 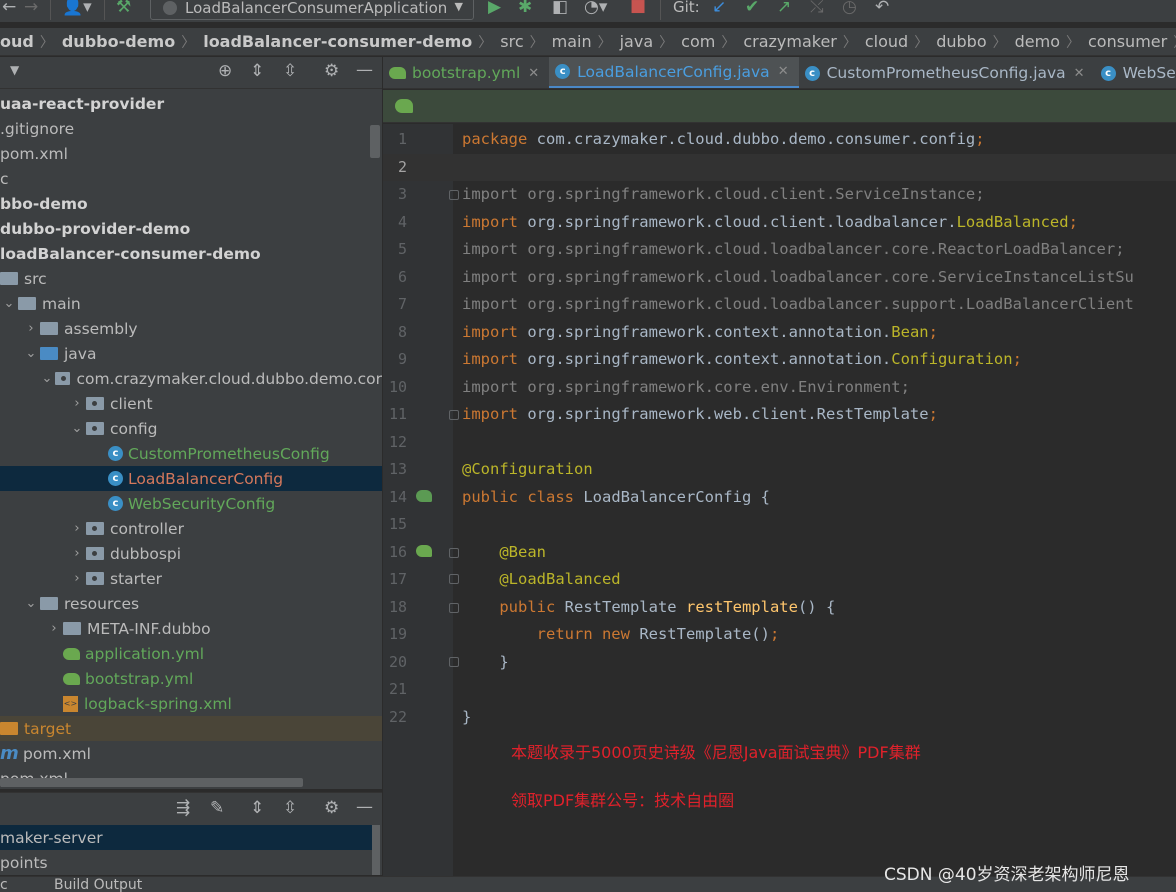 I want to click on tree-item: c LoadBalancerConfig, so click(x=191, y=478).